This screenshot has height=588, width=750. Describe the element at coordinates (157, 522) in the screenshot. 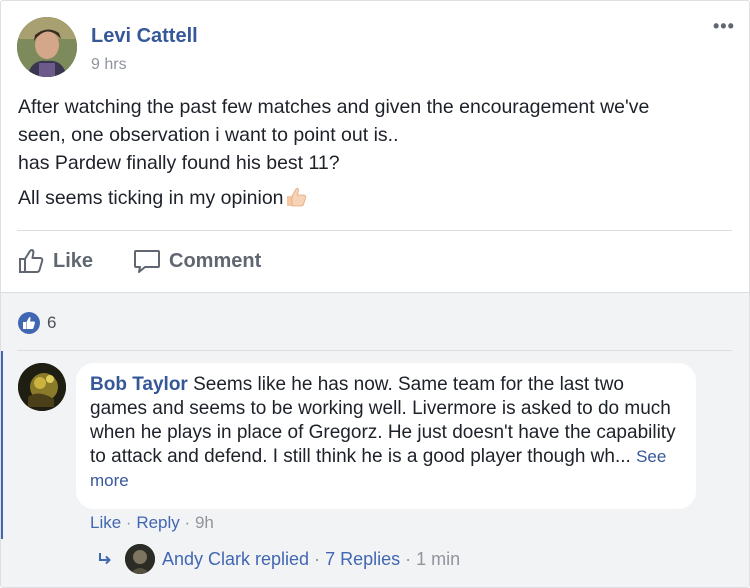

I see `comment-reply-link: Reply` at that location.